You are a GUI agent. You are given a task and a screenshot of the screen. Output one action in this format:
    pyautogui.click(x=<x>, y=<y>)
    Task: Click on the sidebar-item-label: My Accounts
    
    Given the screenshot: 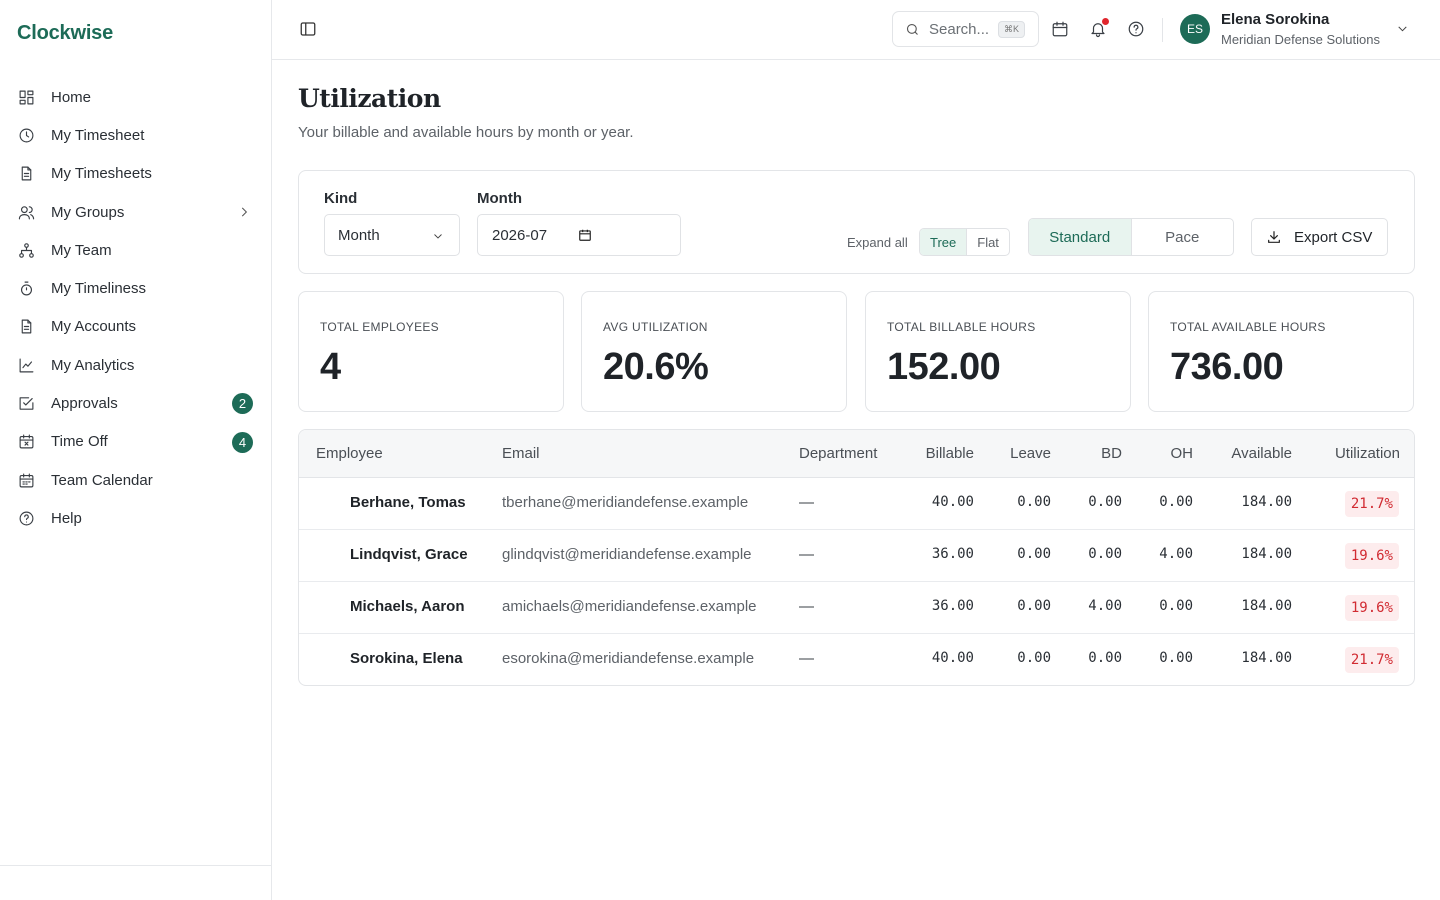 What is the action you would take?
    pyautogui.click(x=94, y=327)
    